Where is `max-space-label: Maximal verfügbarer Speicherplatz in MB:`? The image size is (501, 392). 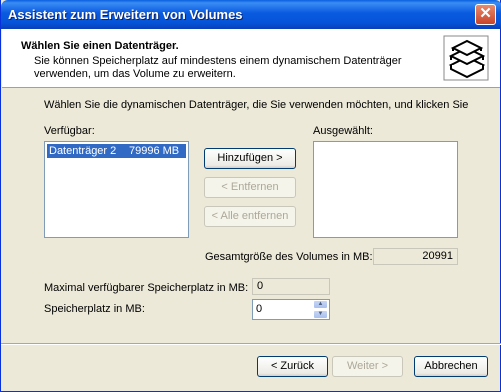 max-space-label: Maximal verfügbarer Speicherplatz in MB: is located at coordinates (146, 288).